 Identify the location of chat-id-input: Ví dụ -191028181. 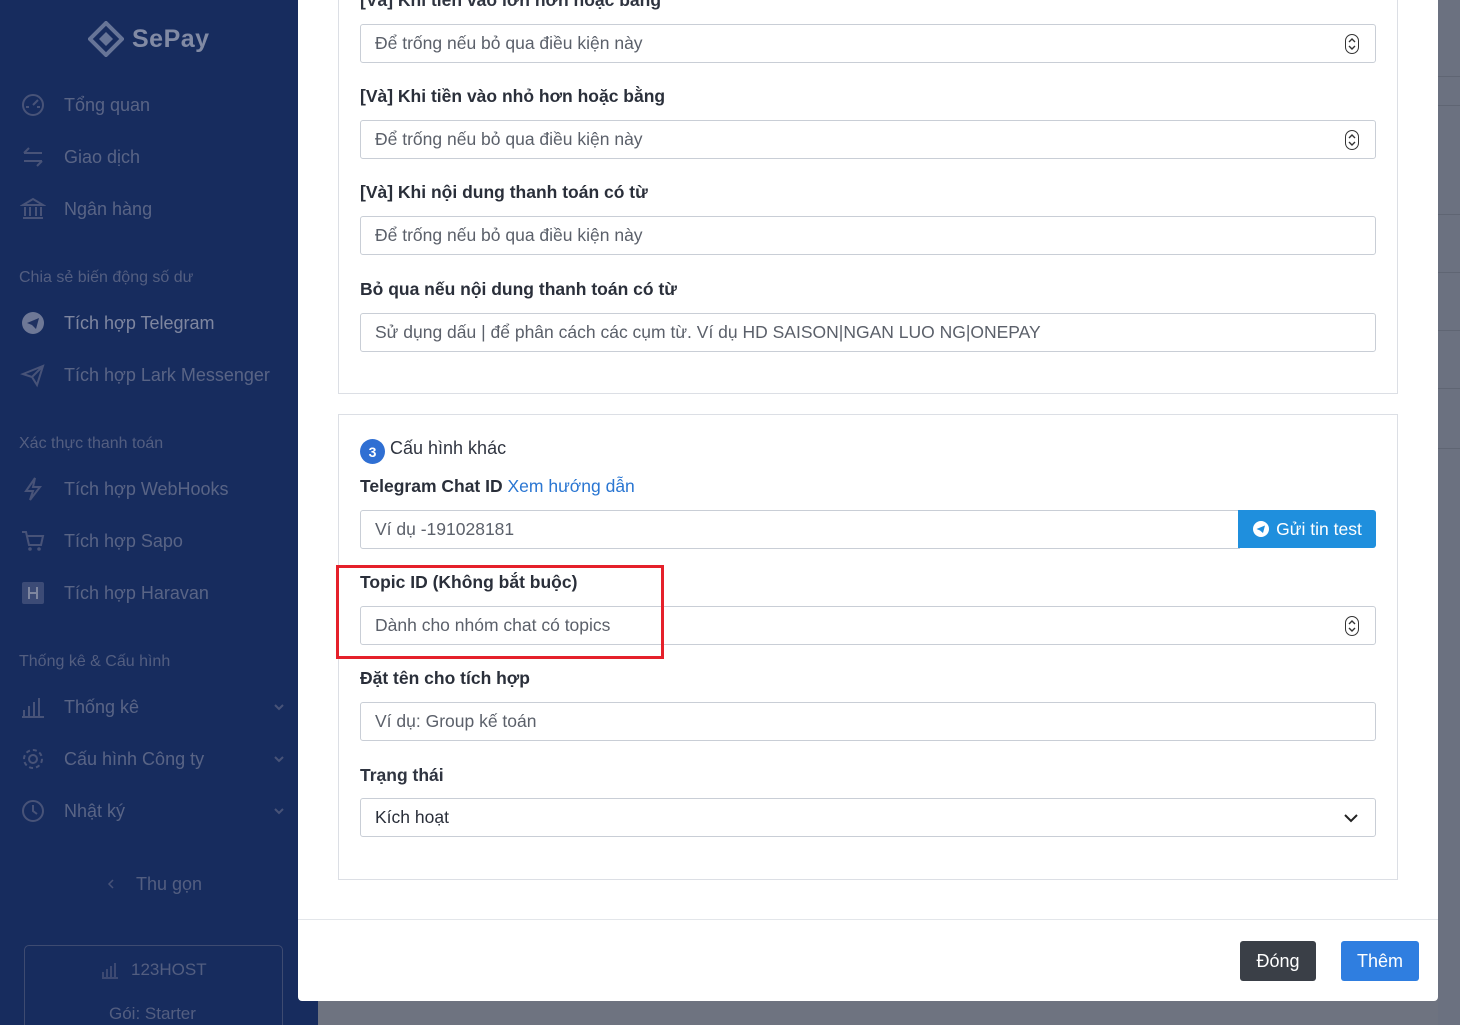
(800, 529).